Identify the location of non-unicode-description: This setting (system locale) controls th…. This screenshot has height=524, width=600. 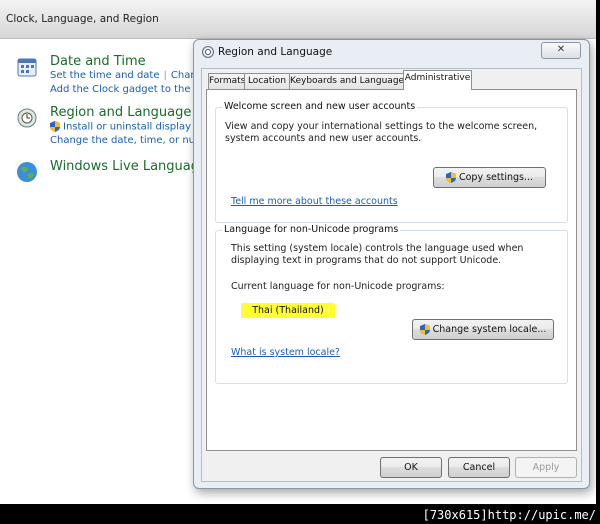
(377, 254).